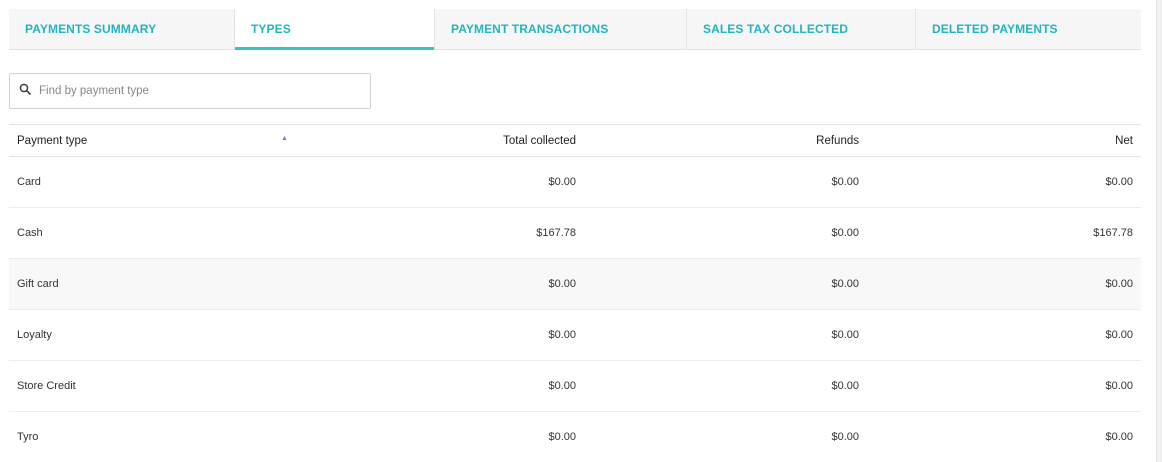 This screenshot has height=462, width=1162. What do you see at coordinates (801, 29) in the screenshot?
I see `tab-sales-tax-collected: SALES TAX COLLECTED` at bounding box center [801, 29].